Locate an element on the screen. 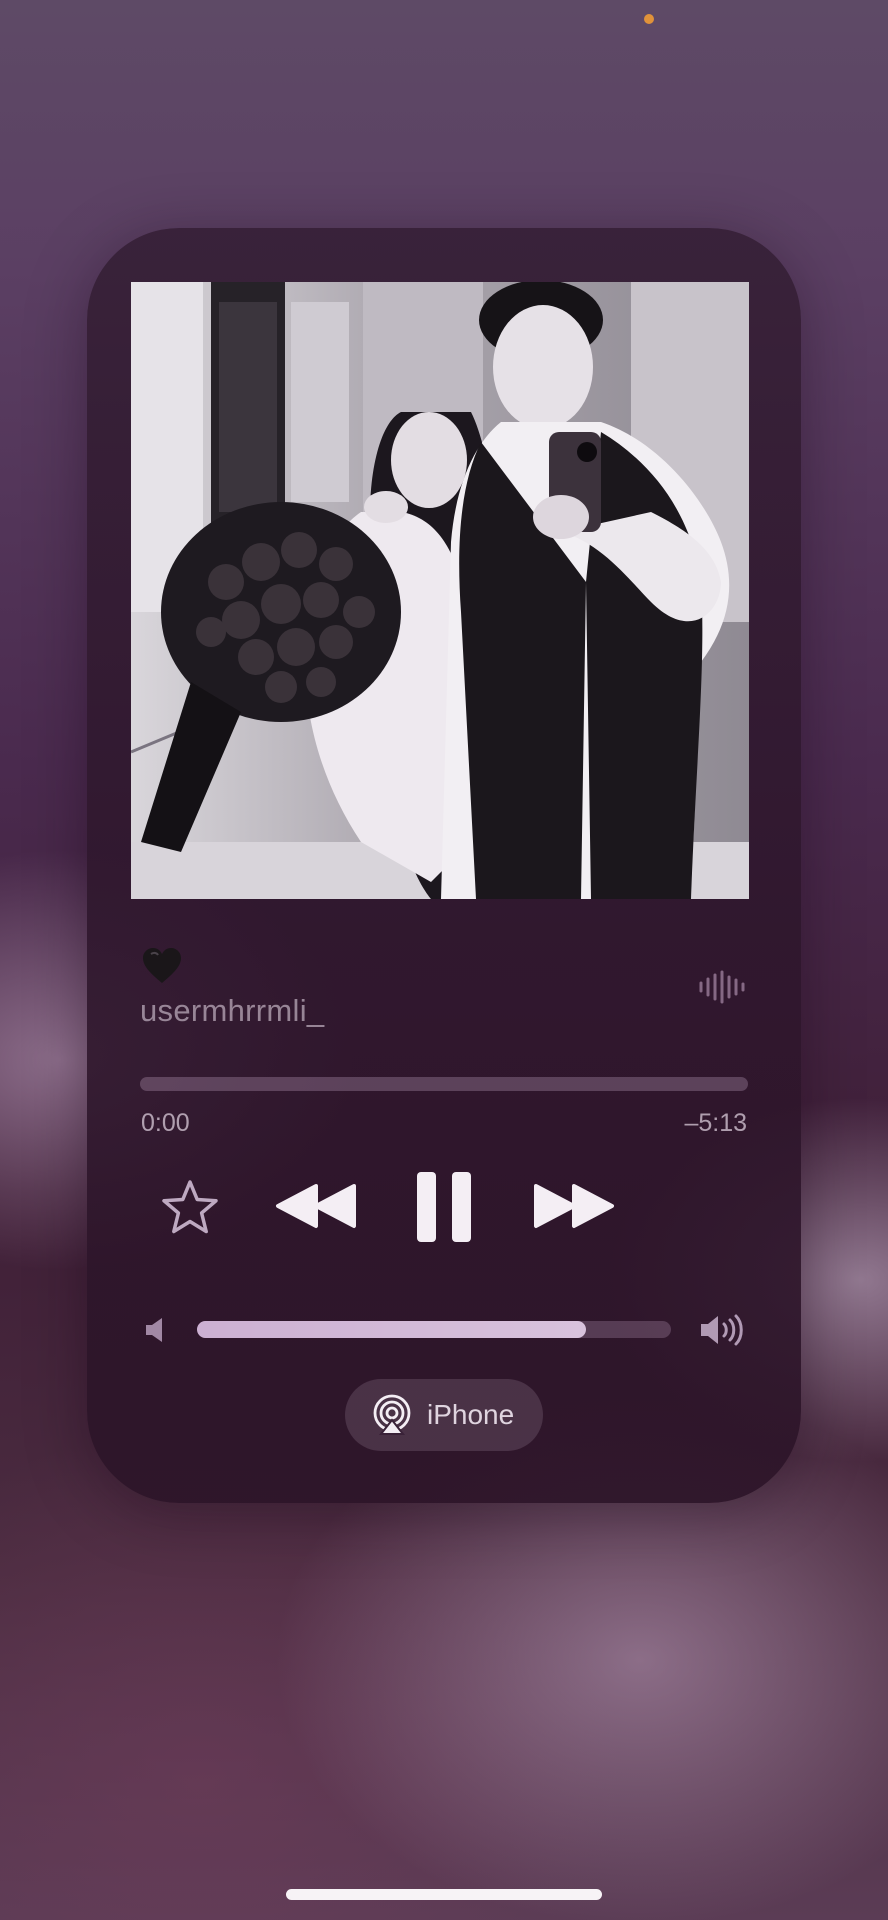  volume-slider is located at coordinates (434, 1329).